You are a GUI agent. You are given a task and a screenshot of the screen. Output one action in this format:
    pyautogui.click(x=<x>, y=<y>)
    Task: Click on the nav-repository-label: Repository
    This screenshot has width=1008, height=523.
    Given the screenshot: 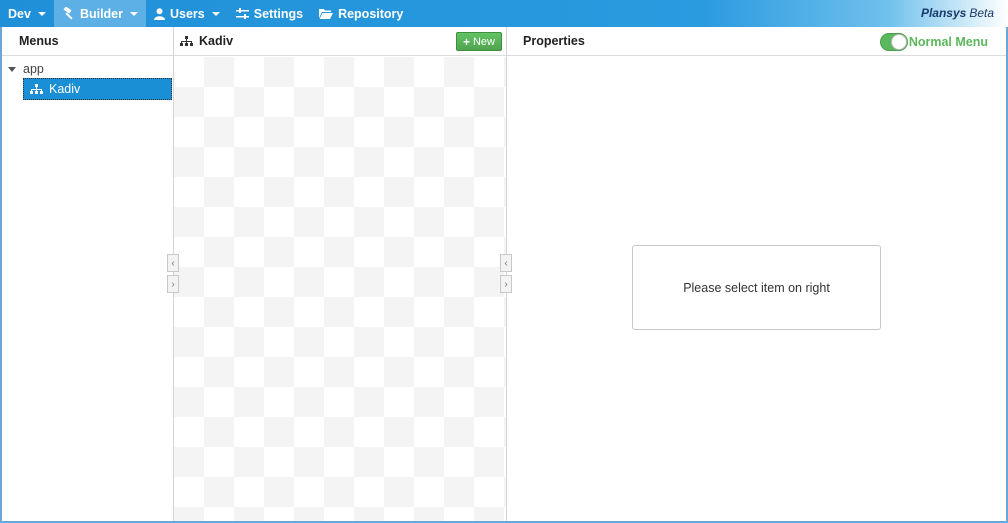 What is the action you would take?
    pyautogui.click(x=371, y=13)
    